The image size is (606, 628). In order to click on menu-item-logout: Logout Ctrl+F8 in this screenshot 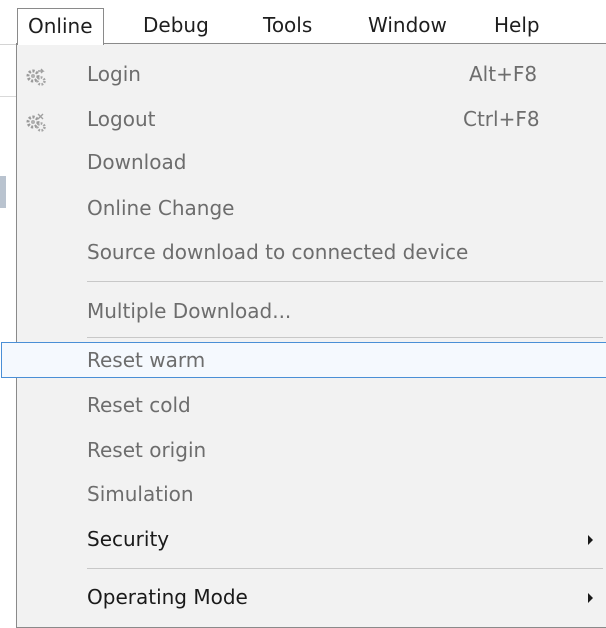, I will do `click(311, 119)`.